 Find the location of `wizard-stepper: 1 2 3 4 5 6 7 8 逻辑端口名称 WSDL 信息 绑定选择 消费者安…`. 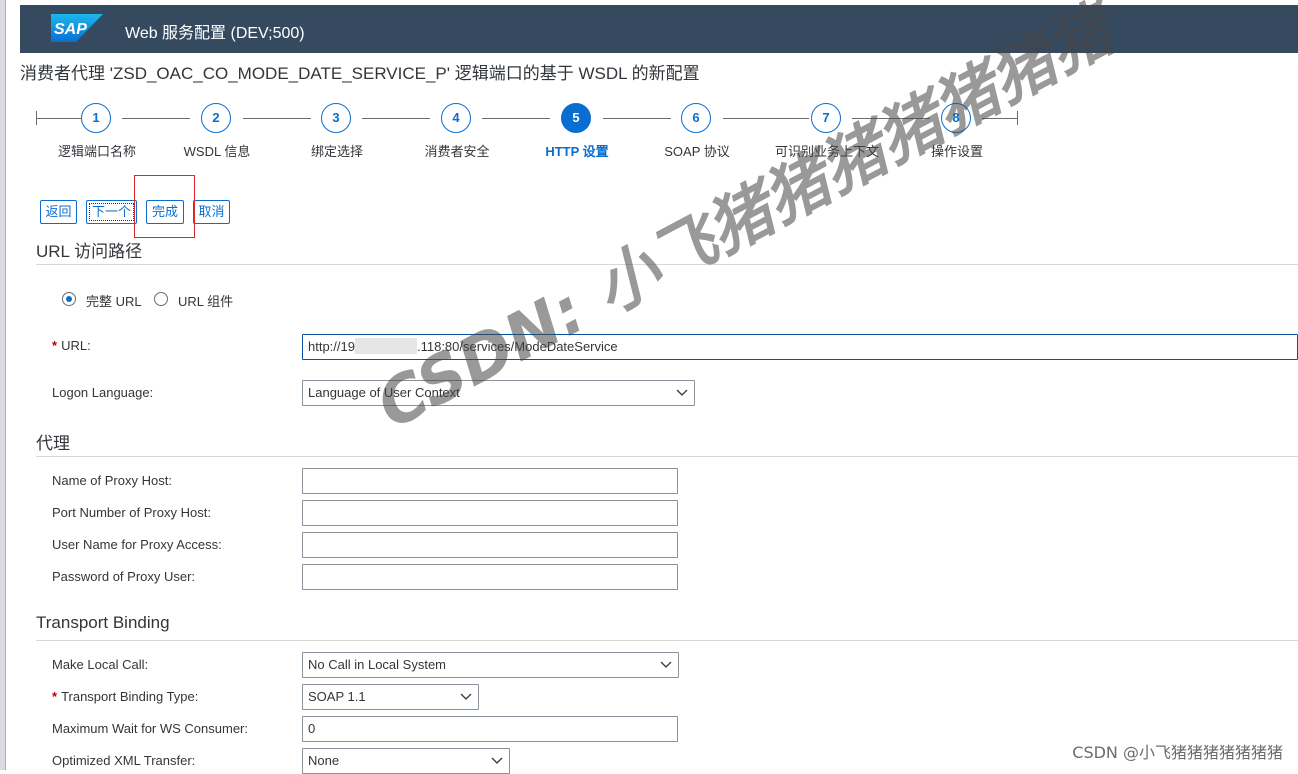

wizard-stepper: 1 2 3 4 5 6 7 8 逻辑端口名称 WSDL 信息 绑定选择 消费者安… is located at coordinates (649, 135).